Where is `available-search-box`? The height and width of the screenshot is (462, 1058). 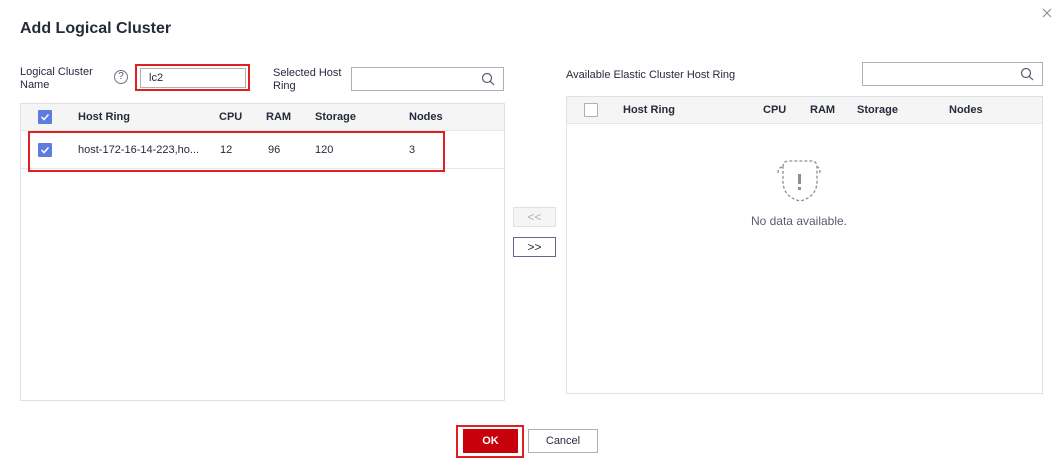
available-search-box is located at coordinates (952, 74).